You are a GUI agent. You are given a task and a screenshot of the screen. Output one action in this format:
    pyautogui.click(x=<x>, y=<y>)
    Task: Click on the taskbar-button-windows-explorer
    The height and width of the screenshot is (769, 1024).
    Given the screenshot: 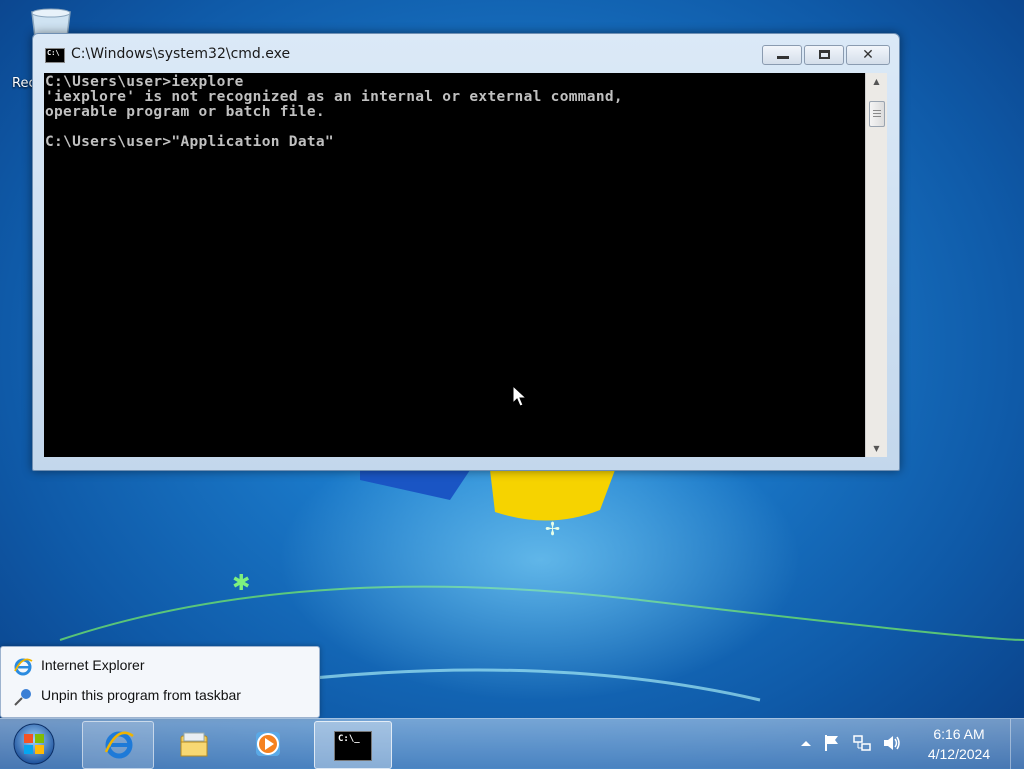 What is the action you would take?
    pyautogui.click(x=193, y=744)
    